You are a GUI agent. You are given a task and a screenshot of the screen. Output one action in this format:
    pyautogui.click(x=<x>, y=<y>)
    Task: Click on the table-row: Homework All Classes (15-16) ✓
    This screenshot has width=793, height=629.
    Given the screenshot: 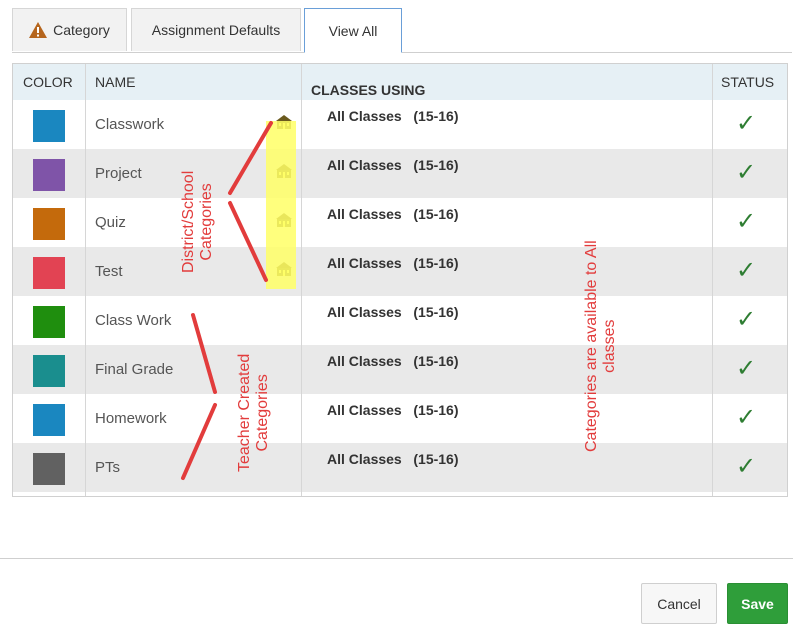 What is the action you would take?
    pyautogui.click(x=400, y=418)
    